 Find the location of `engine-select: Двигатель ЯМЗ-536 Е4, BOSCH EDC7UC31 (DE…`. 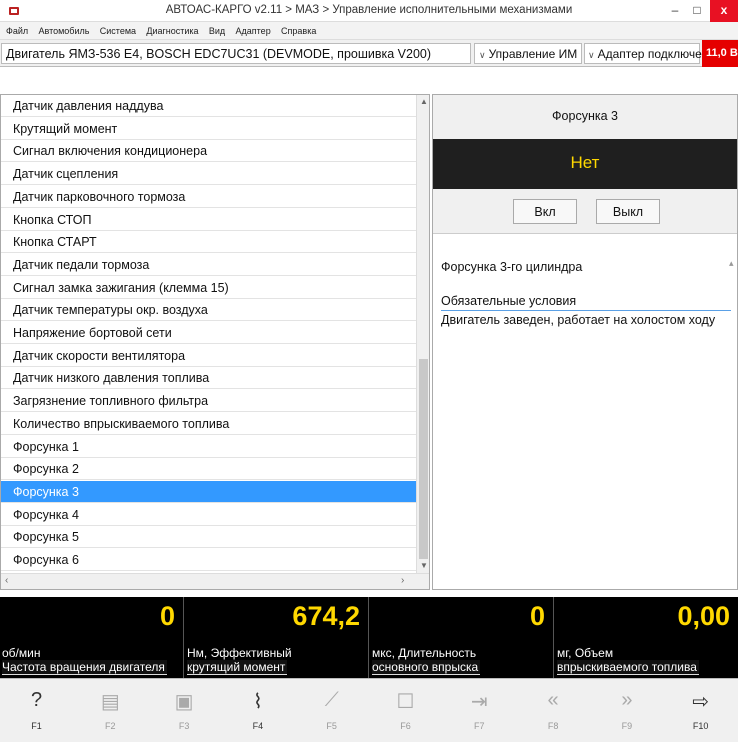

engine-select: Двигатель ЯМЗ-536 Е4, BOSCH EDC7UC31 (DE… is located at coordinates (236, 53).